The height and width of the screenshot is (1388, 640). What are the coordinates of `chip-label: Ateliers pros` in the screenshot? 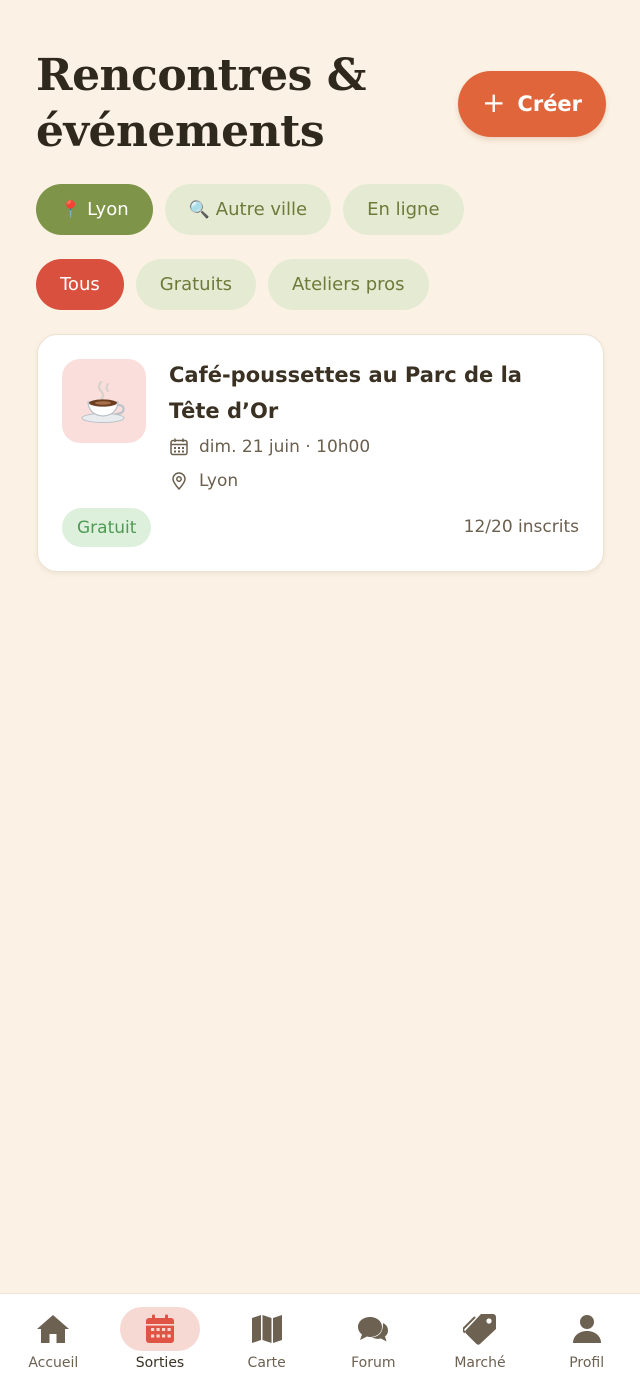 It's located at (348, 284).